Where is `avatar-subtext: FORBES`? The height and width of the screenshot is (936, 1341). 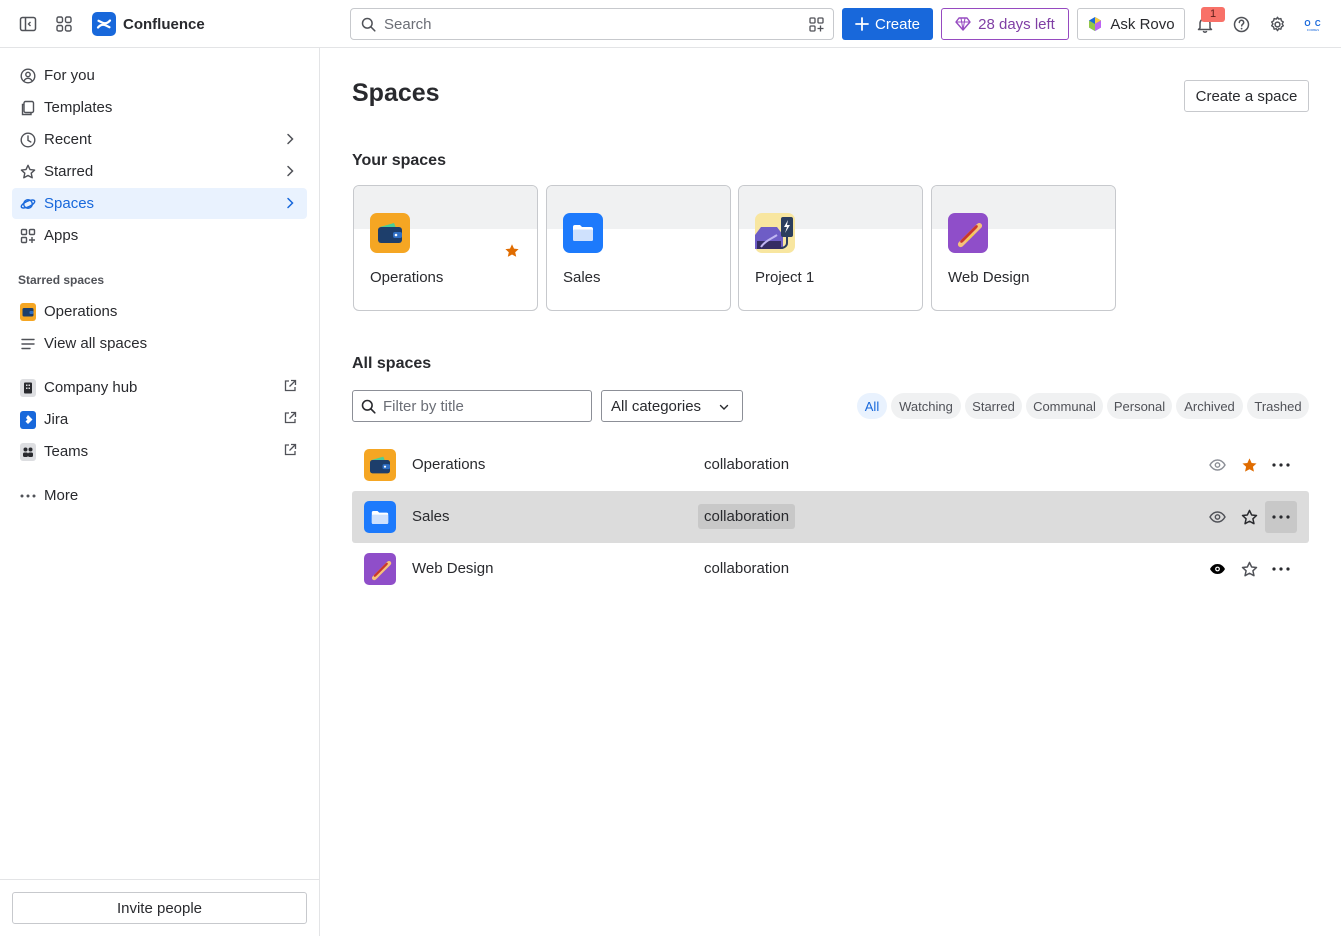 avatar-subtext: FORBES is located at coordinates (1313, 29).